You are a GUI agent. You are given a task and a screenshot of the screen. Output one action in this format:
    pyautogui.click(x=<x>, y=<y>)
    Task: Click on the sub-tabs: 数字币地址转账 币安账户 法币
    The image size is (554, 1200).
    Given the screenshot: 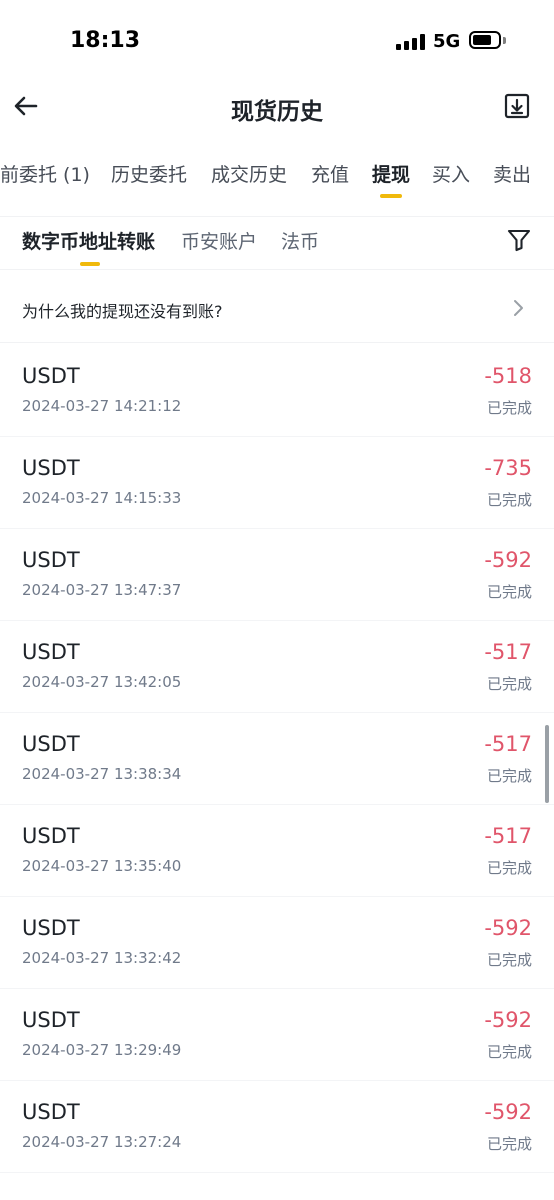 What is the action you would take?
    pyautogui.click(x=277, y=243)
    